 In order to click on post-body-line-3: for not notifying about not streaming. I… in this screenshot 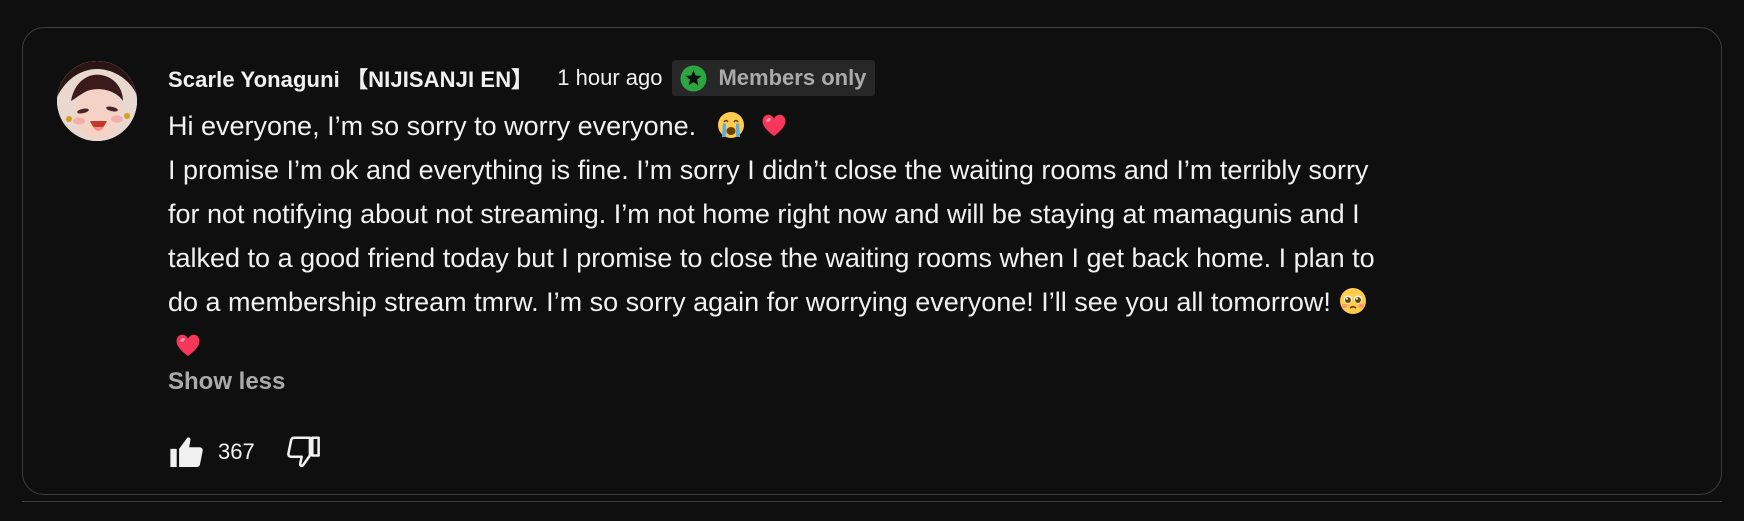, I will do `click(764, 214)`.